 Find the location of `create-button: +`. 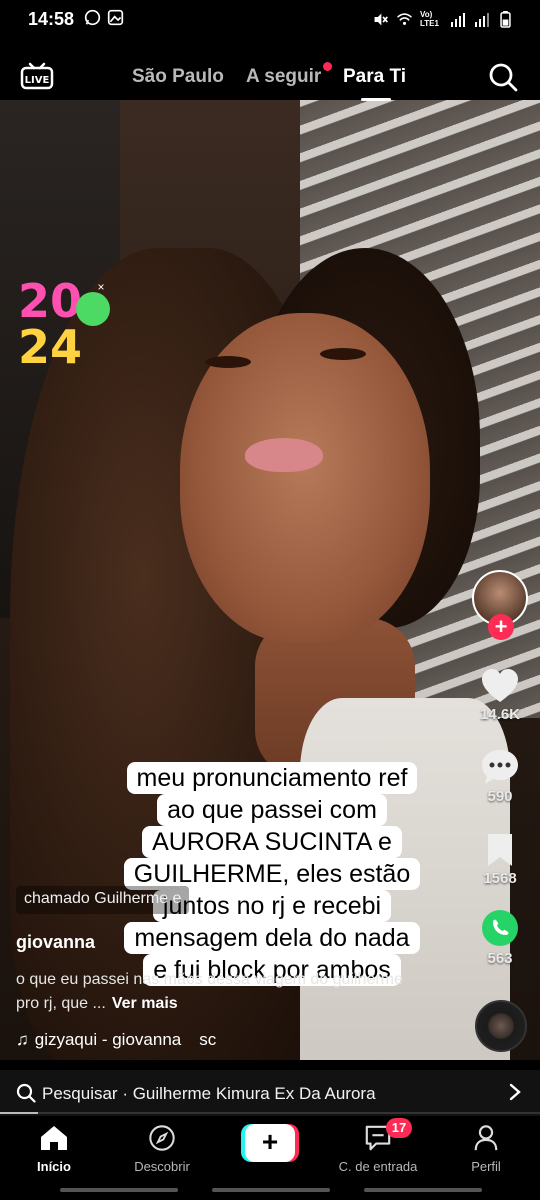

create-button: + is located at coordinates (270, 1143).